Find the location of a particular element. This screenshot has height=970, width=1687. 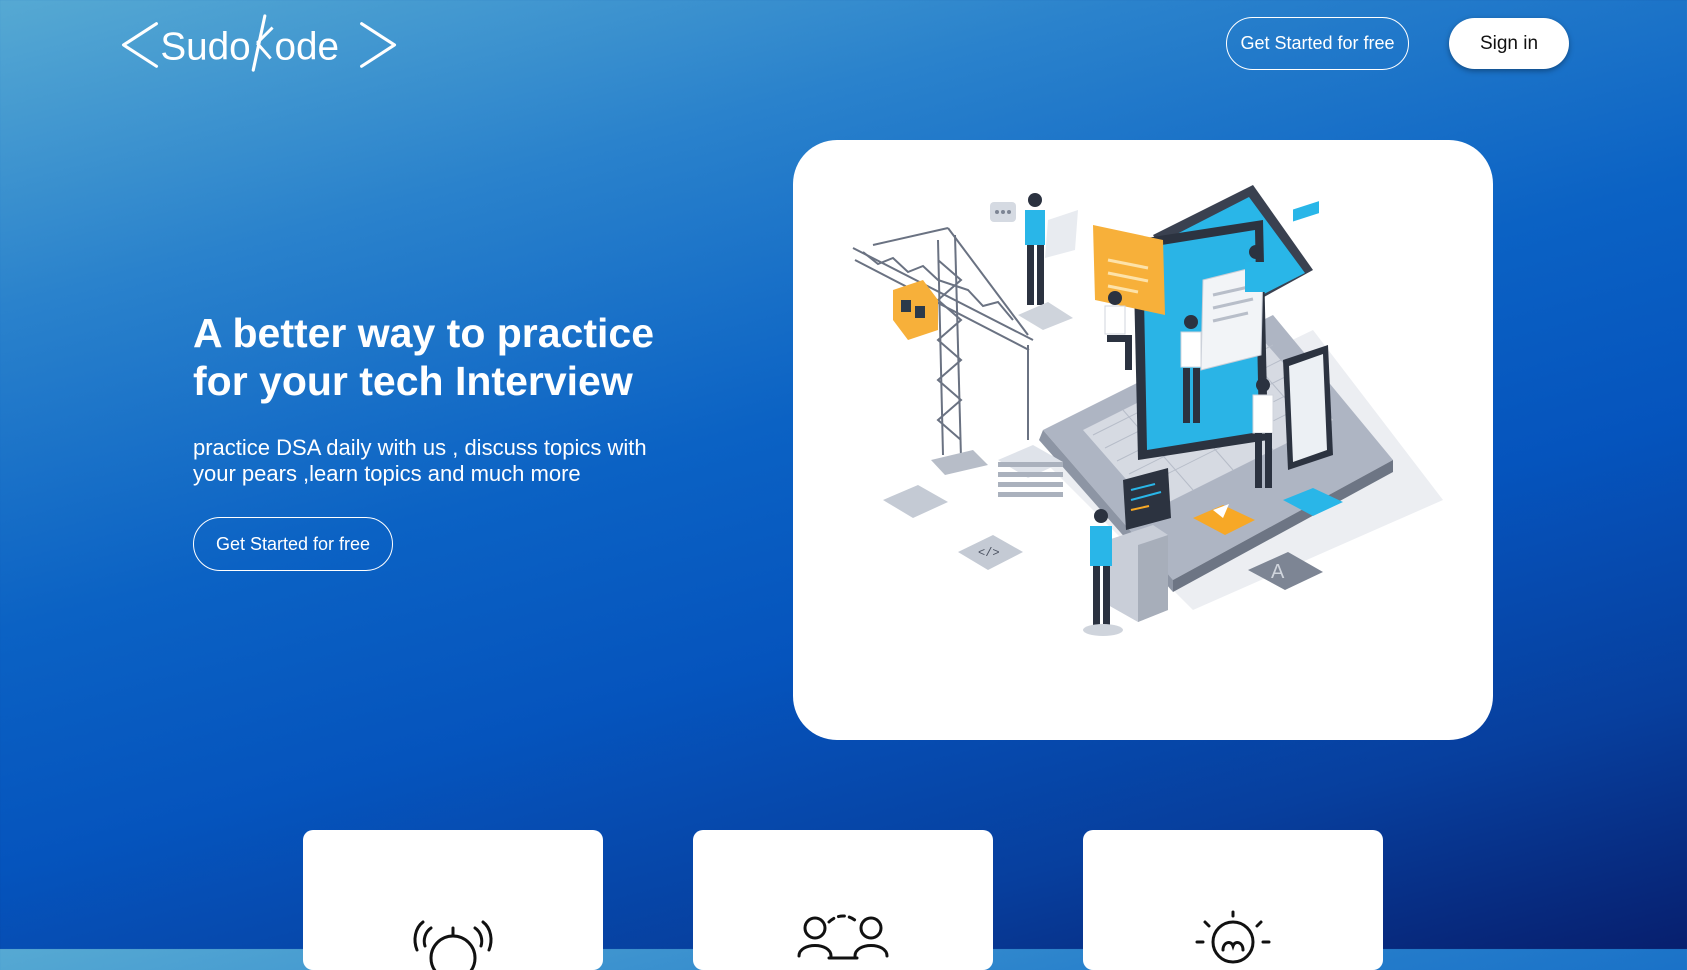

crane is located at coordinates (943, 343).